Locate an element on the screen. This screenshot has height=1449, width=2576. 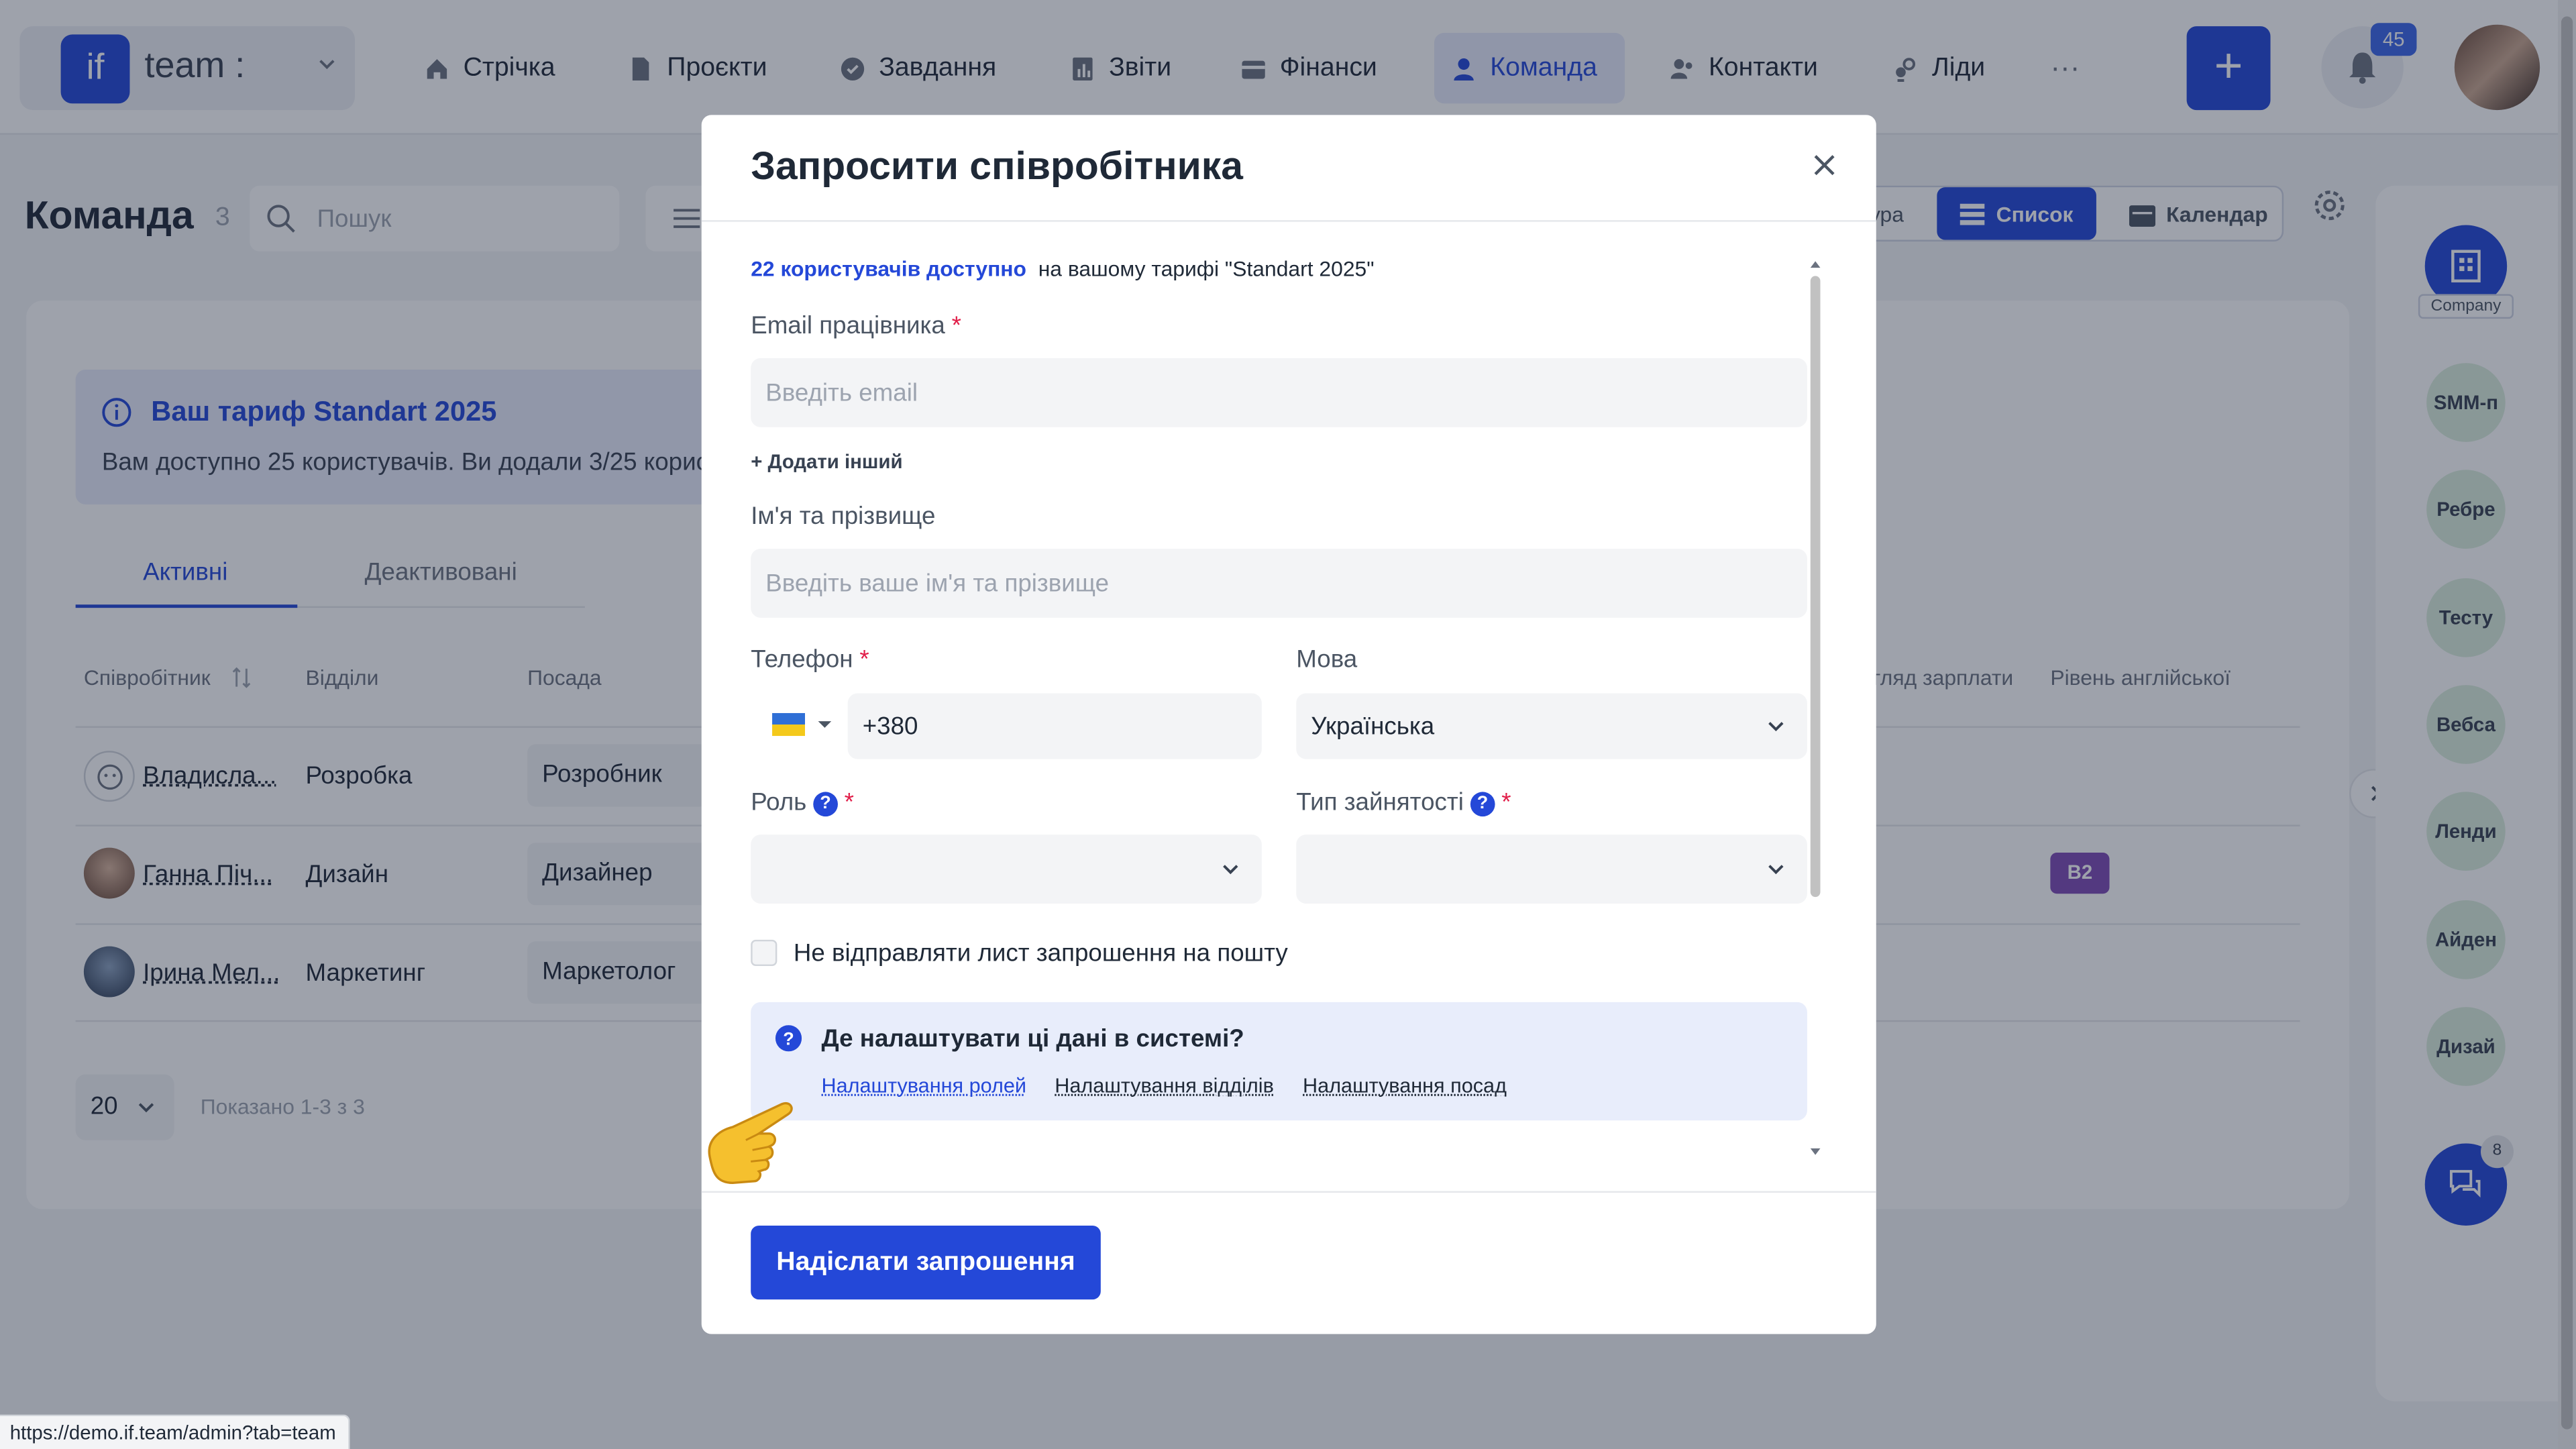
language-select: Українська is located at coordinates (1551, 726).